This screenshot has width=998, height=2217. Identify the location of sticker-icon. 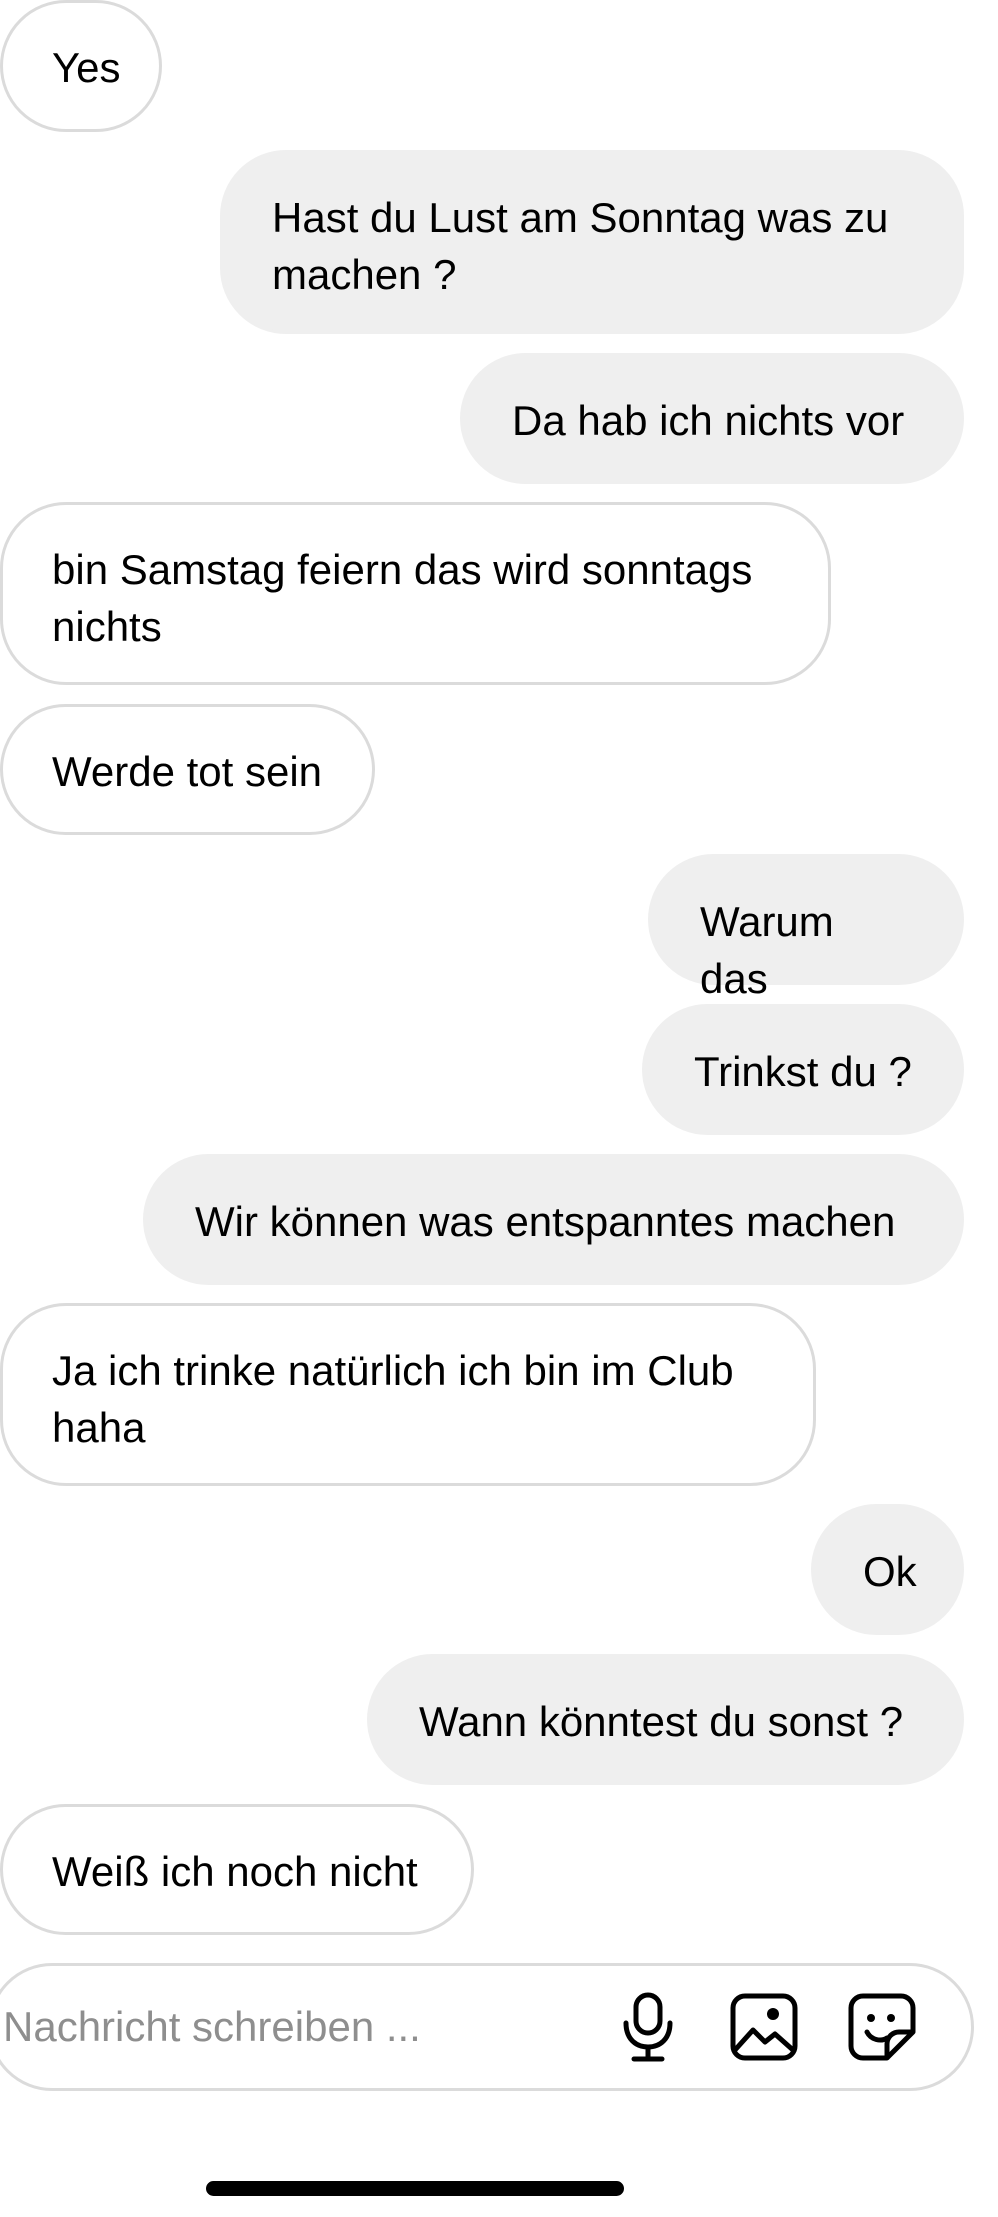
(882, 2027).